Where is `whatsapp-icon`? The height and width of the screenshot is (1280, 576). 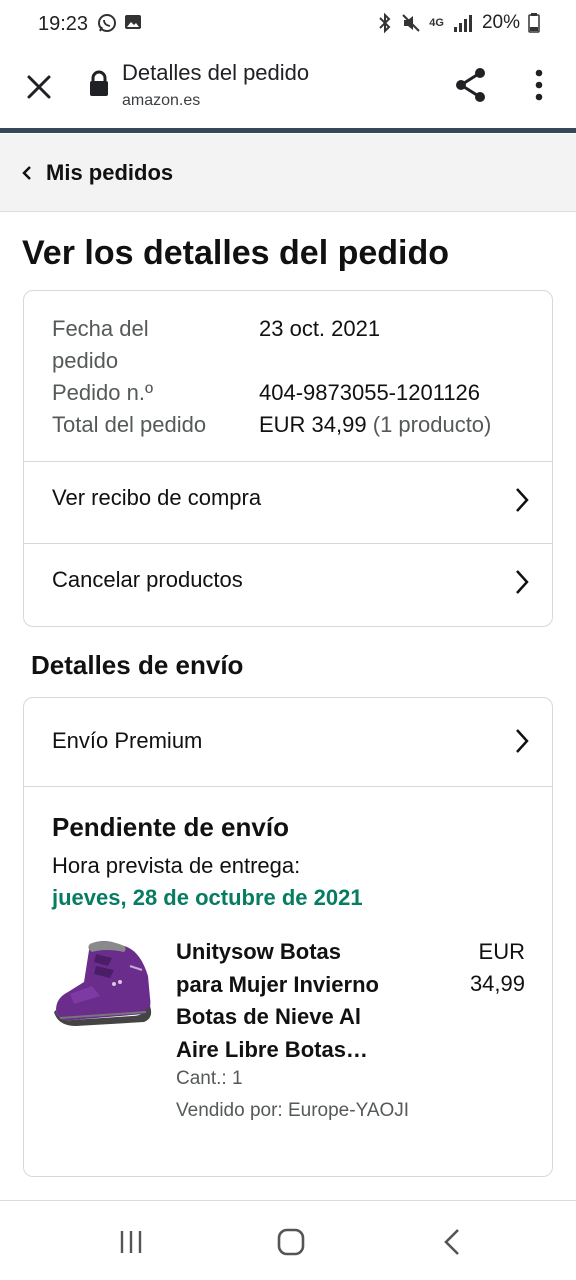
whatsapp-icon is located at coordinates (107, 23).